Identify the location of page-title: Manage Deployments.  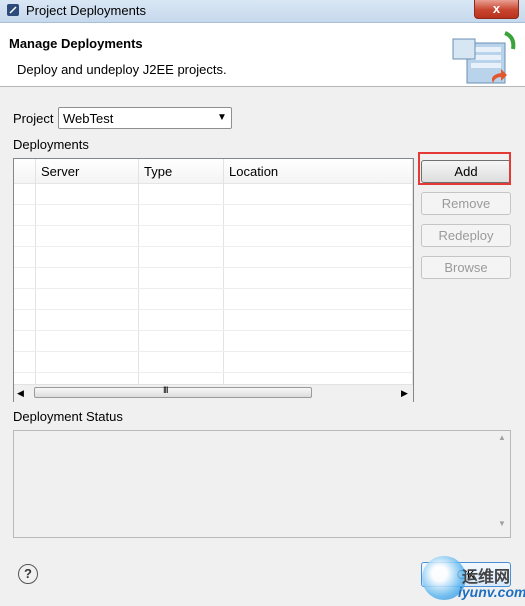
(76, 43).